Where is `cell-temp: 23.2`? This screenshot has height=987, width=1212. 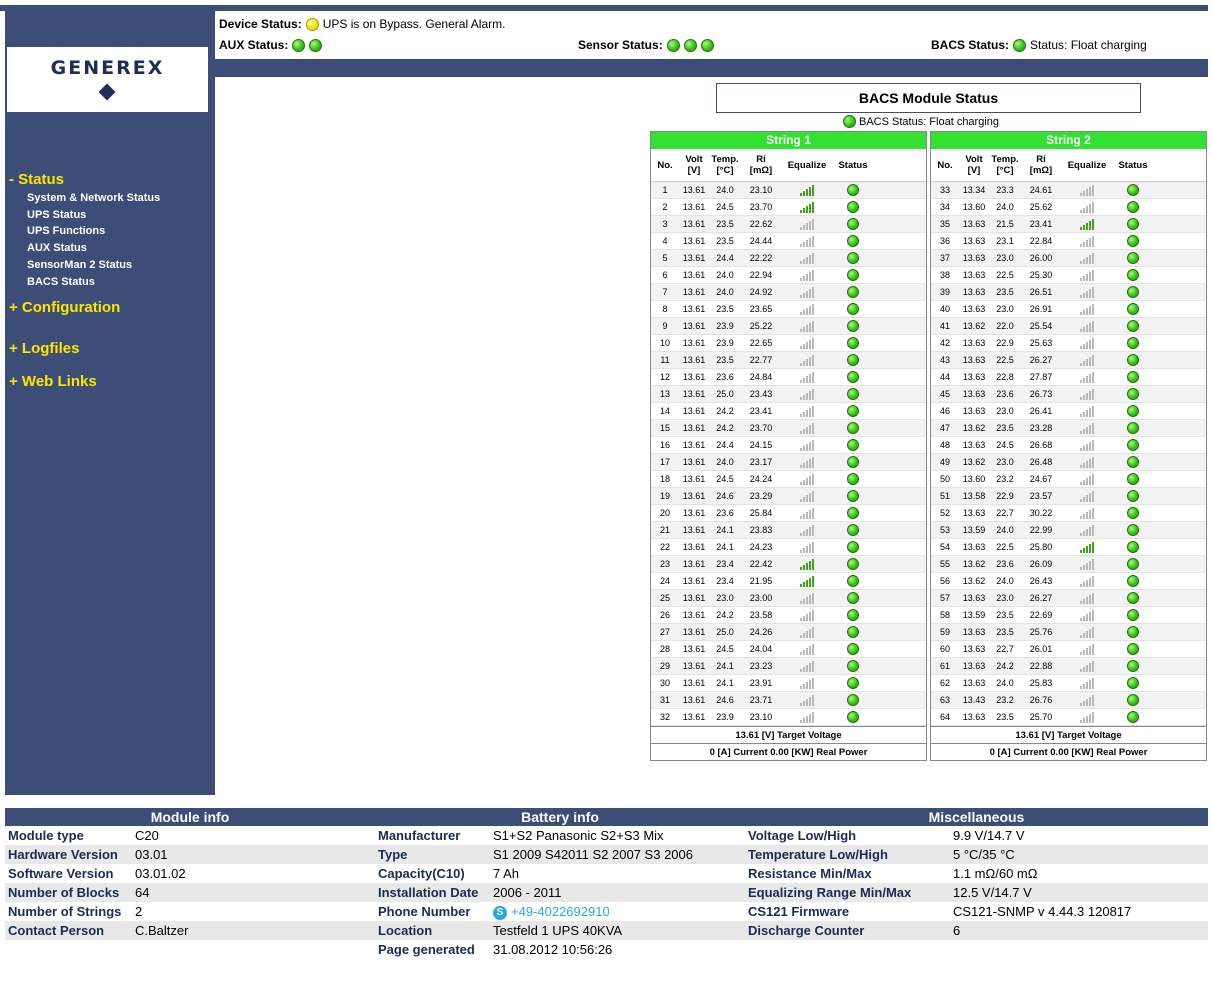
cell-temp: 23.2 is located at coordinates (1005, 700).